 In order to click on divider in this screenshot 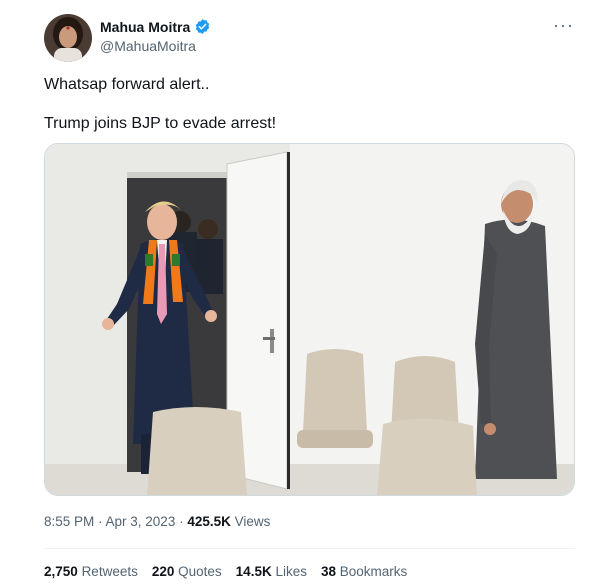, I will do `click(309, 548)`.